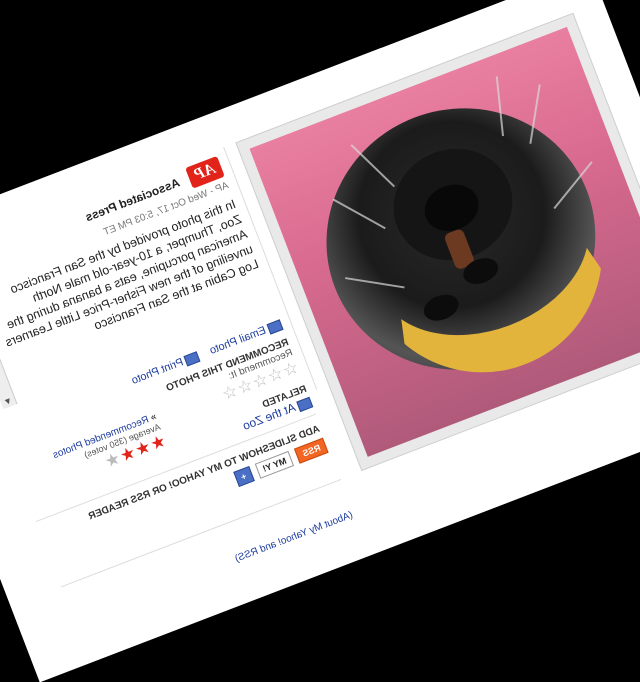 Image resolution: width=640 pixels, height=682 pixels. Describe the element at coordinates (275, 326) in the screenshot. I see `email-icon` at that location.